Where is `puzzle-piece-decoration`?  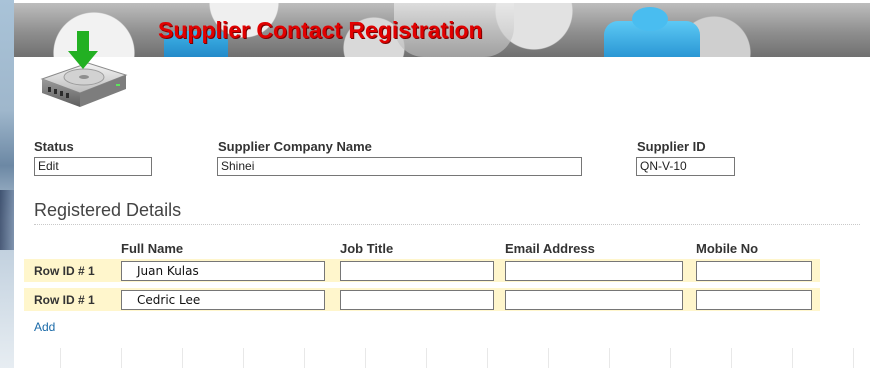
puzzle-piece-decoration is located at coordinates (652, 32).